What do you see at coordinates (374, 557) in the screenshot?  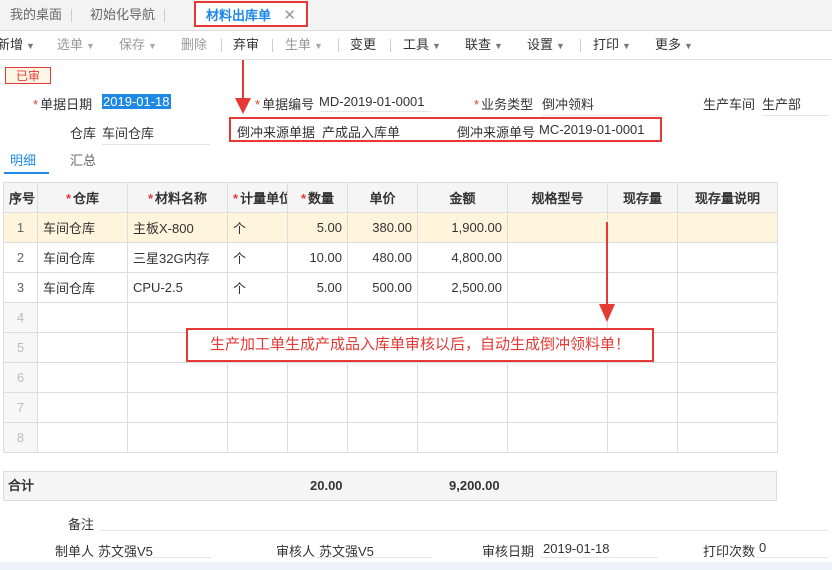 I see `auditor-underline` at bounding box center [374, 557].